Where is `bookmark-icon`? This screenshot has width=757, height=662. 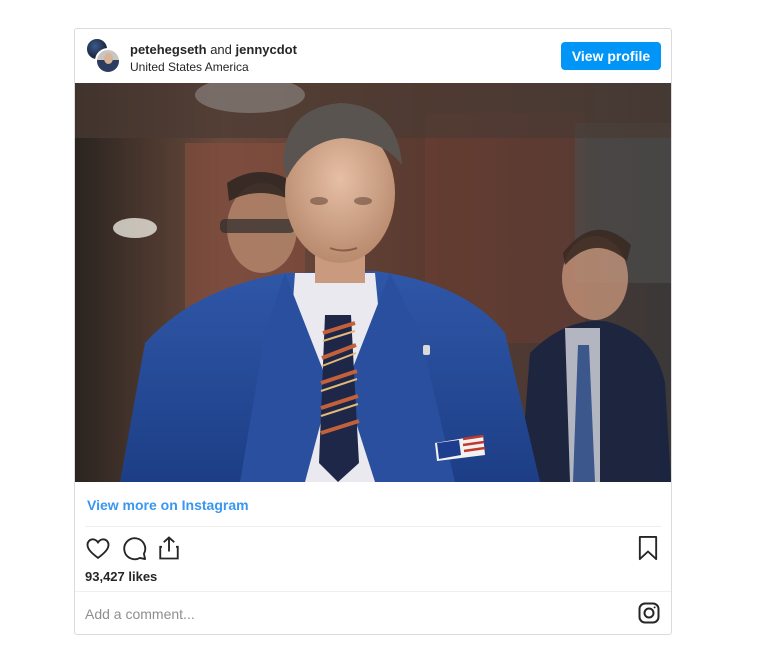 bookmark-icon is located at coordinates (648, 548).